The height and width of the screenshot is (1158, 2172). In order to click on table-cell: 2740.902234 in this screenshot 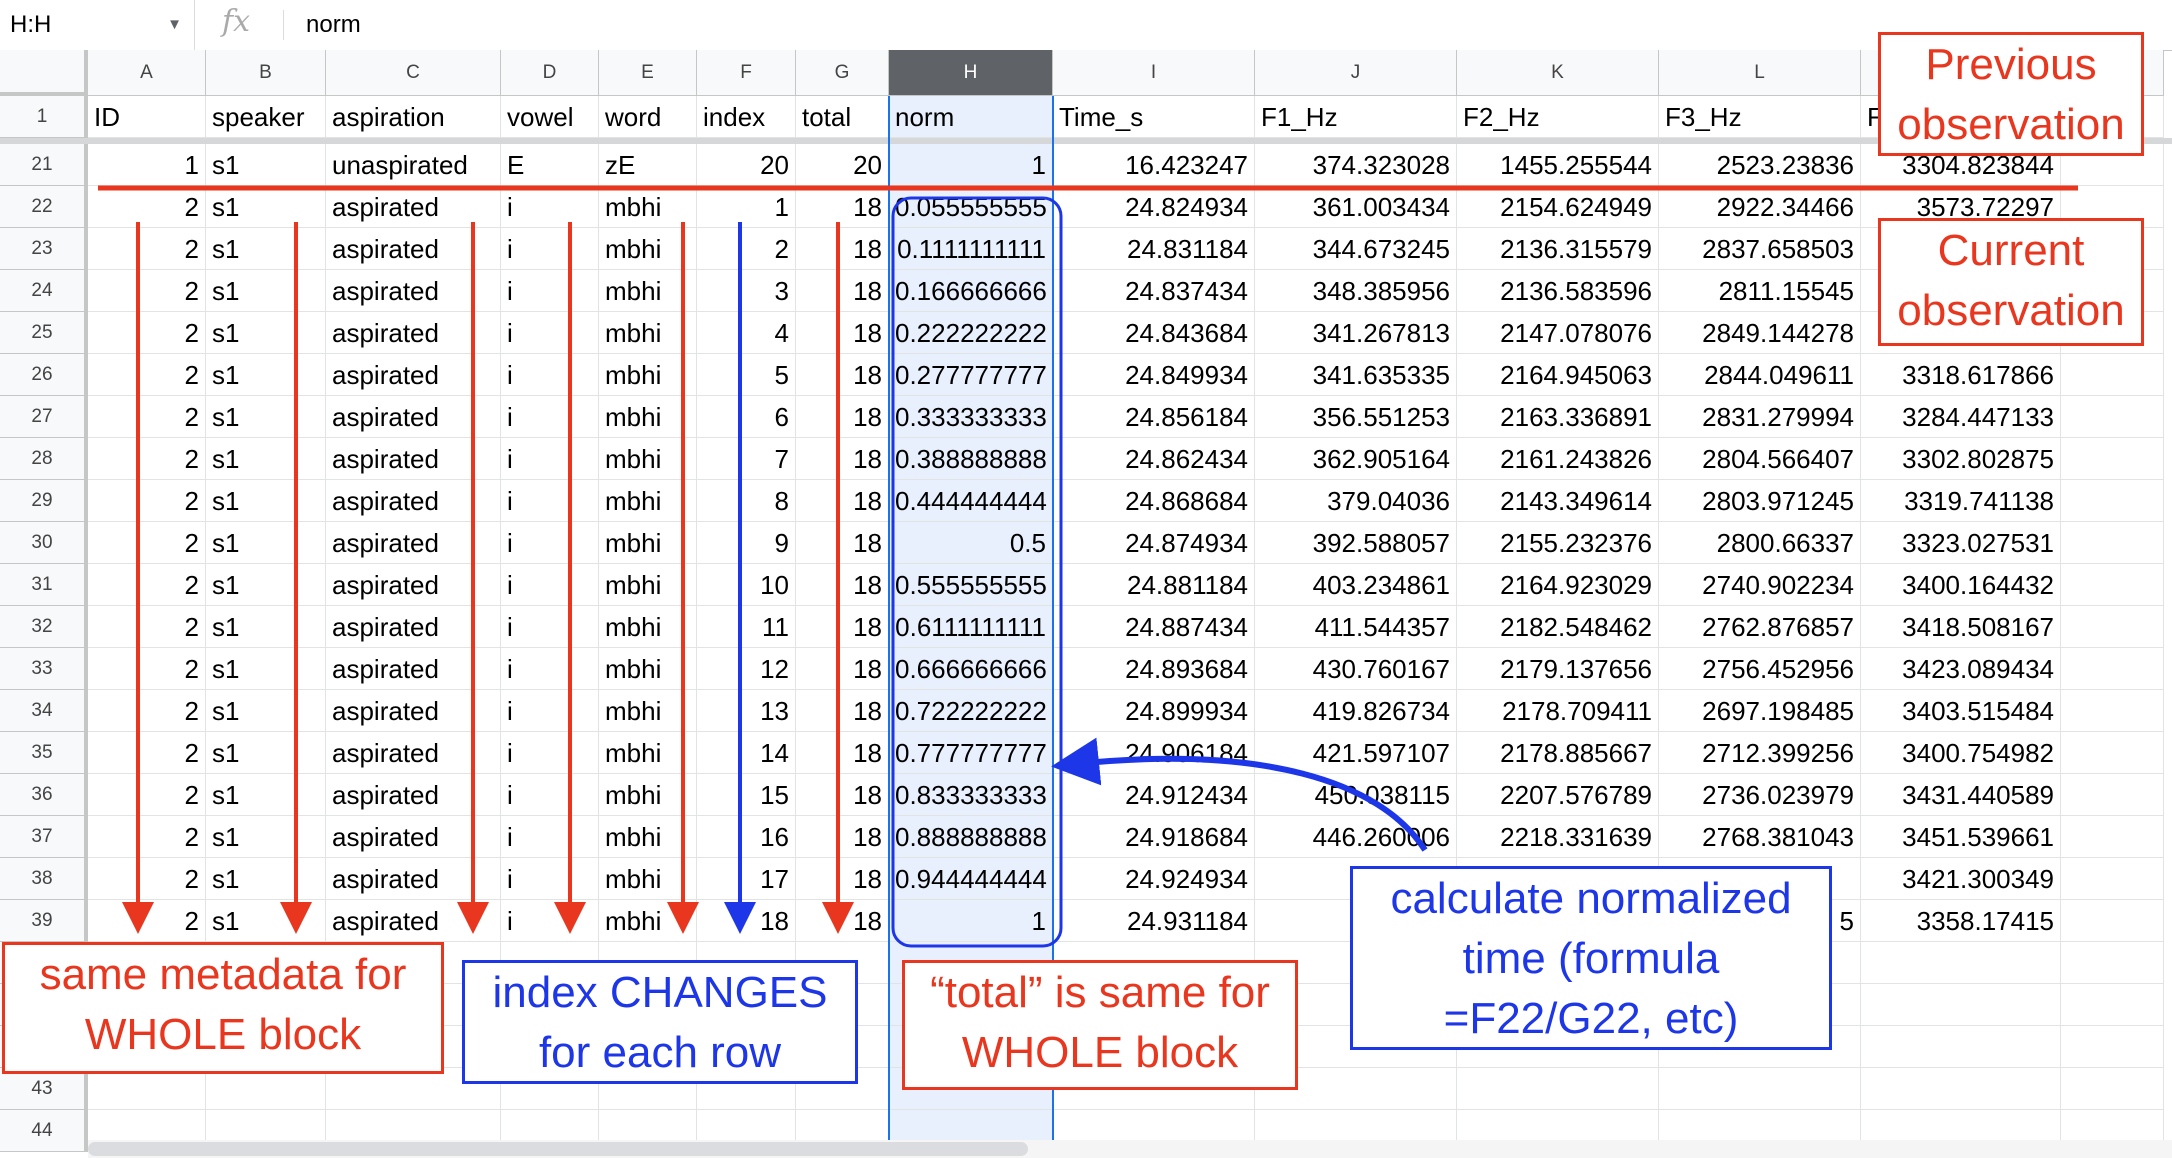, I will do `click(1760, 585)`.